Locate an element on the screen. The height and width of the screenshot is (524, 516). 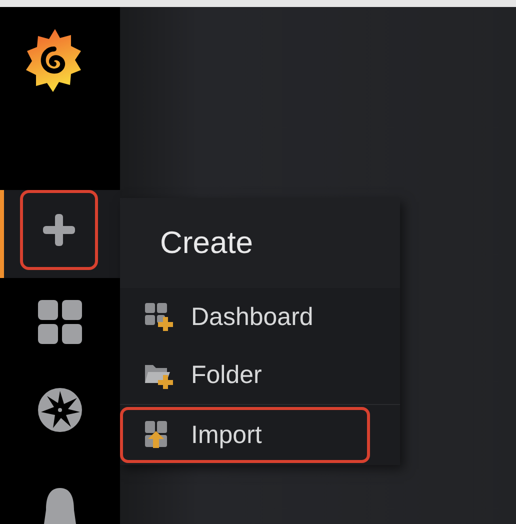
plus-icon is located at coordinates (59, 230).